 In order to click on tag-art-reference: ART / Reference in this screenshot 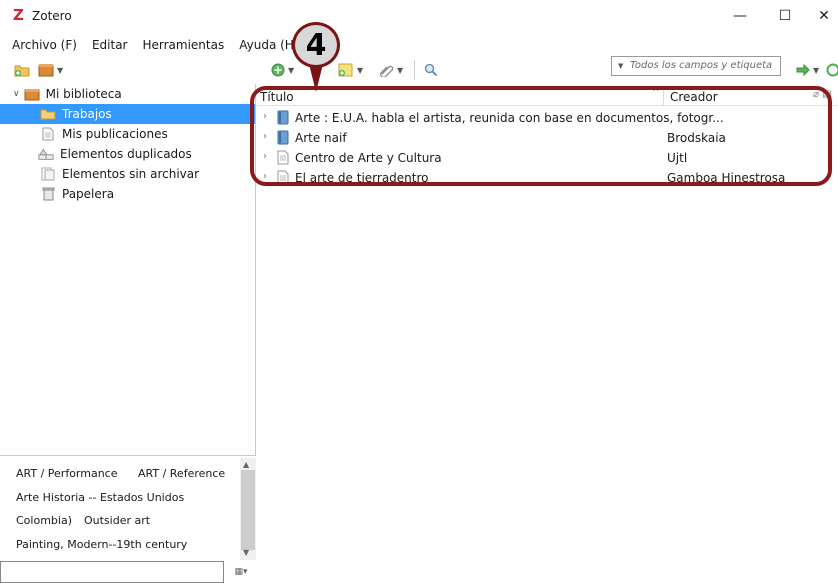, I will do `click(181, 473)`.